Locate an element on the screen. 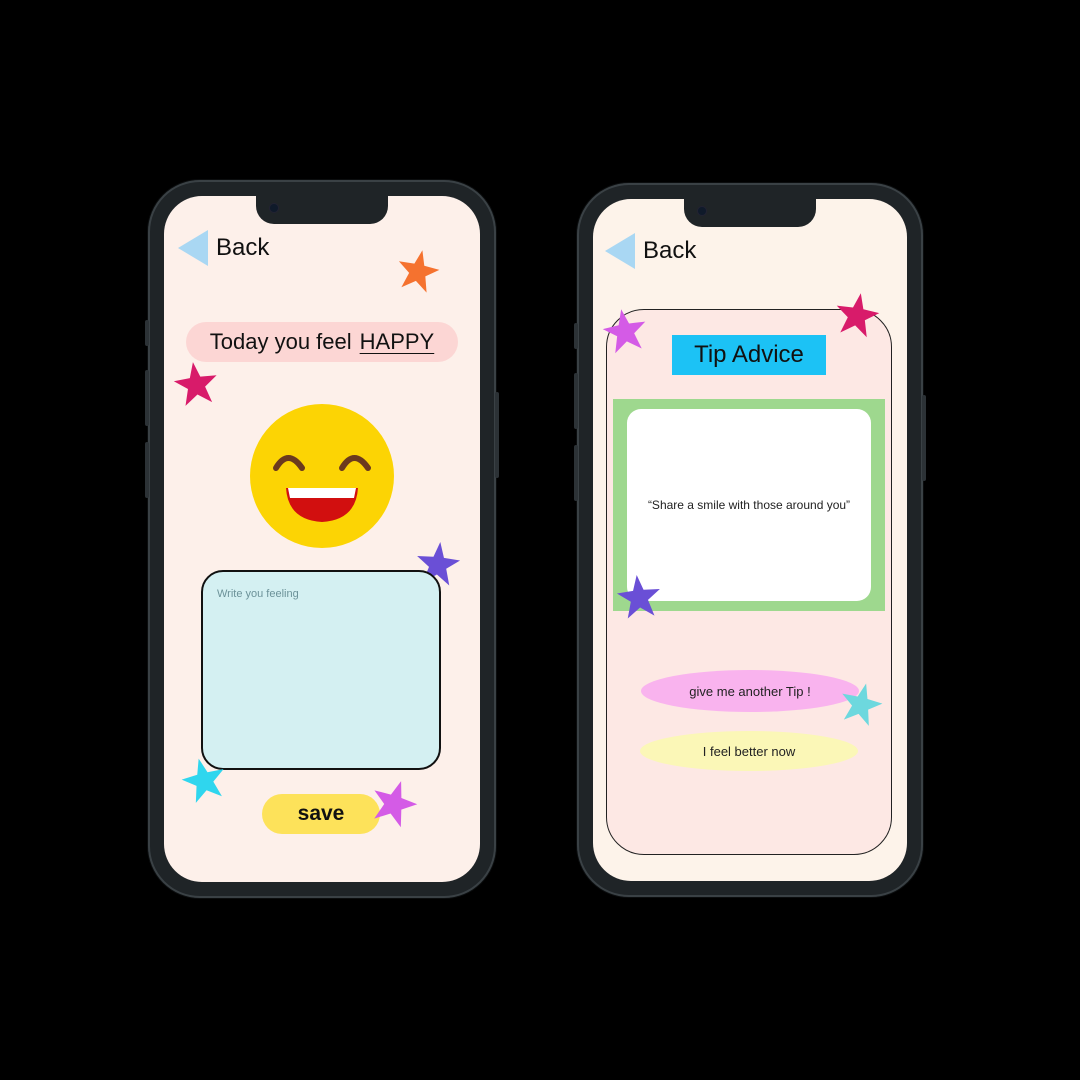 The image size is (1080, 1080). feel-better-button: I feel better now is located at coordinates (749, 751).